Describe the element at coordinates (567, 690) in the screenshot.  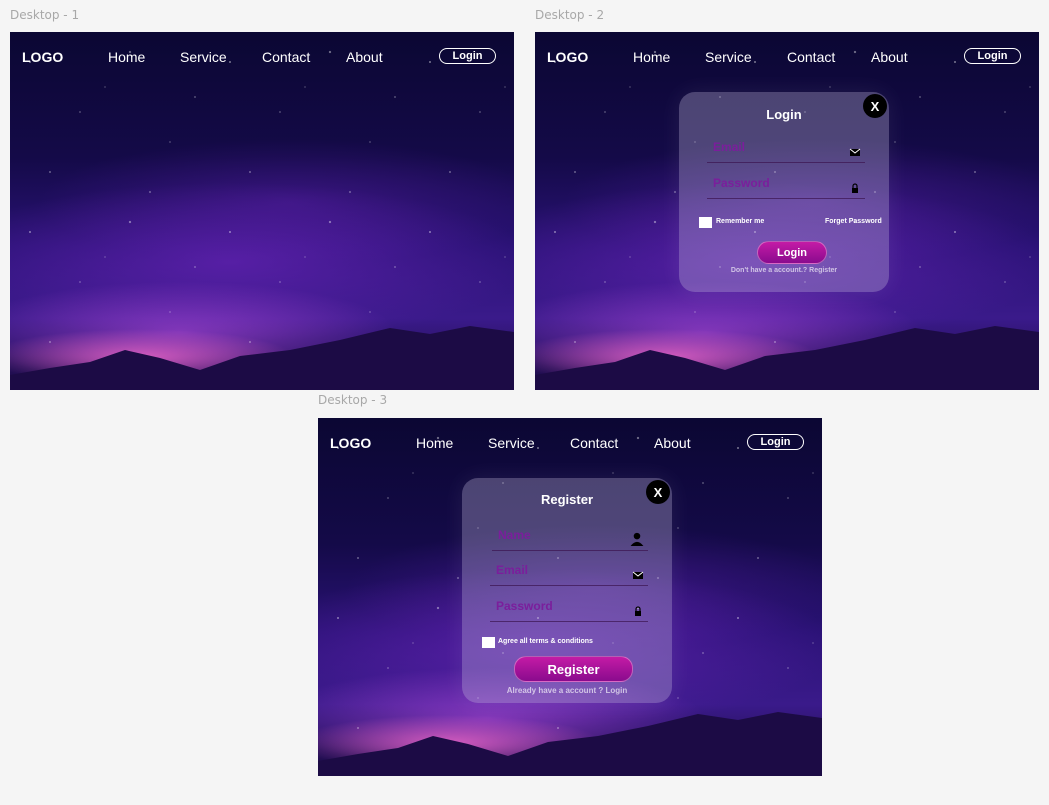
I see `login-prompt: Already have a account ? Login` at that location.